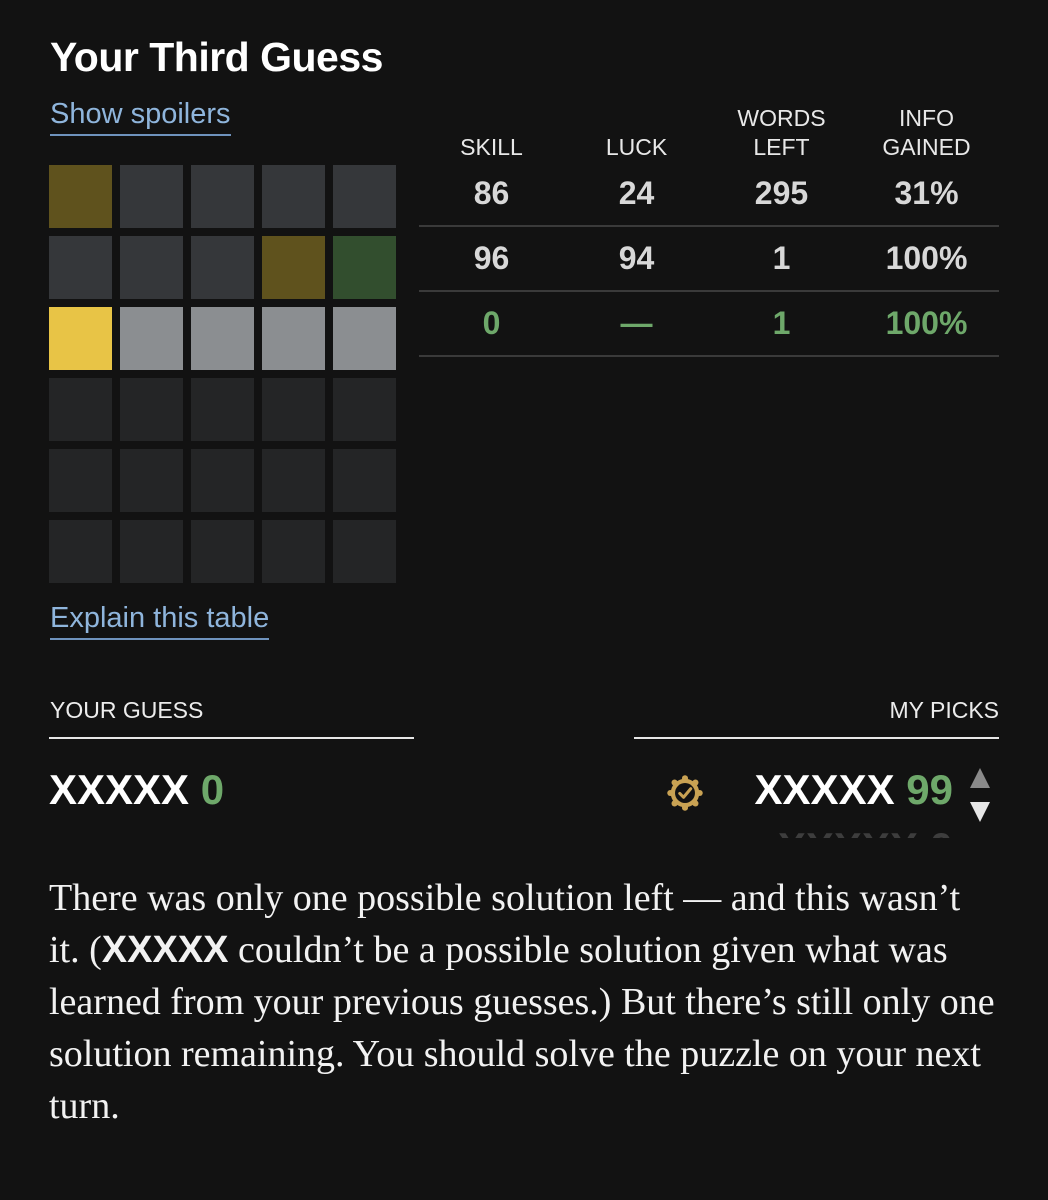 The width and height of the screenshot is (1048, 1200). I want to click on my-pick-next-word: XXXXX, so click(848, 831).